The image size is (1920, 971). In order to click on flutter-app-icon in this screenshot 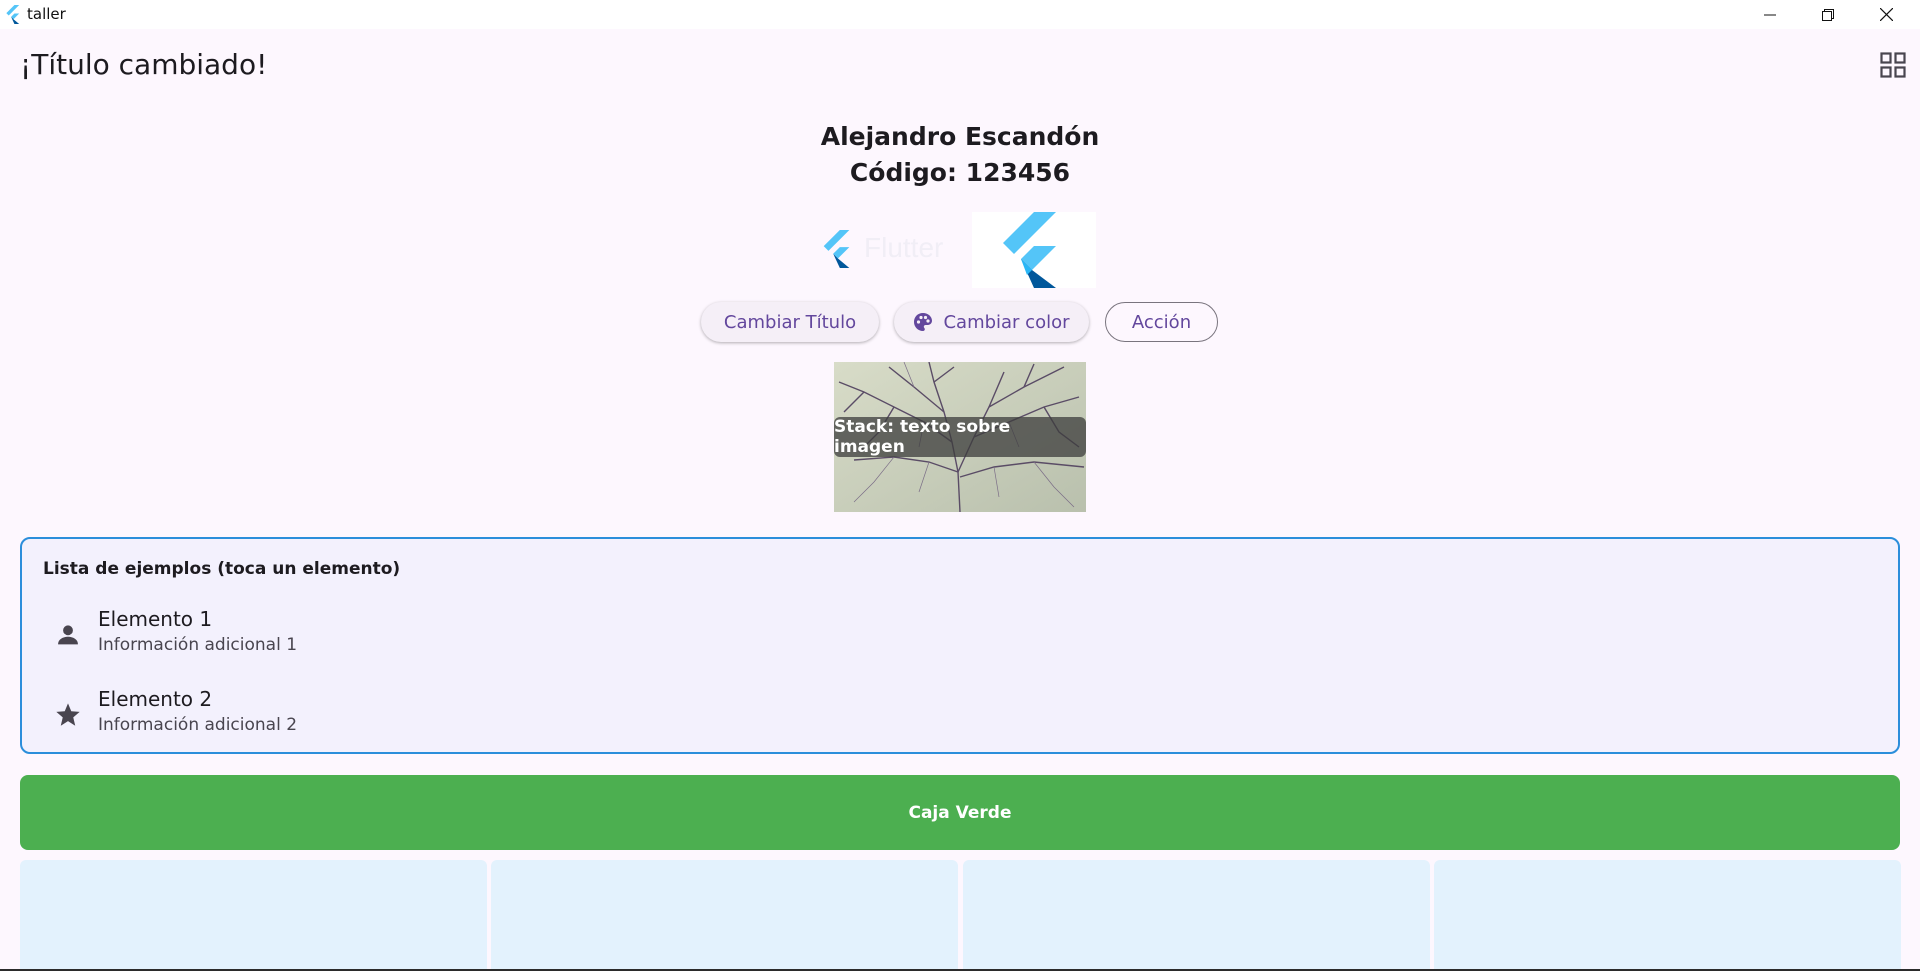, I will do `click(13, 14)`.